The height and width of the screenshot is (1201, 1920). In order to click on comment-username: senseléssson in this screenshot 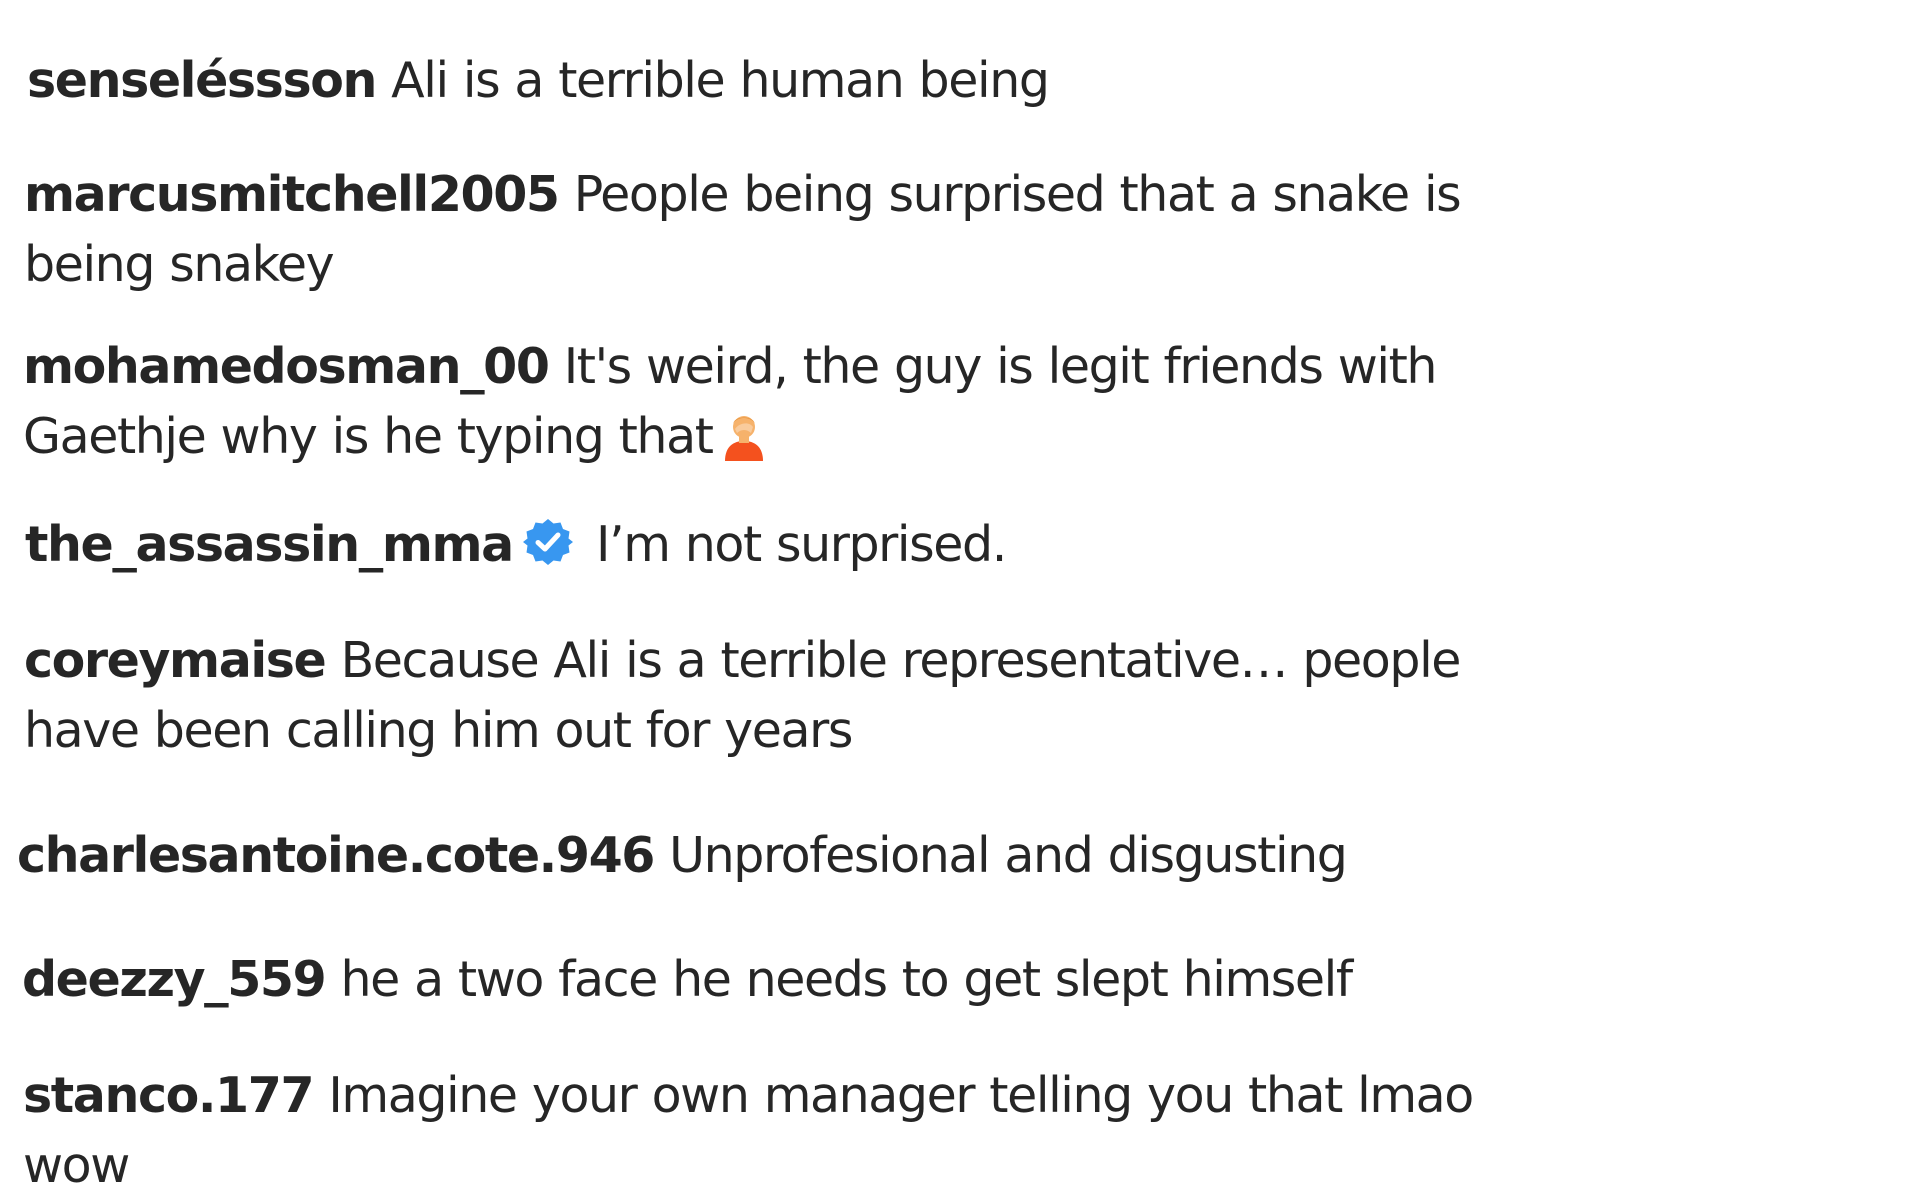, I will do `click(202, 80)`.